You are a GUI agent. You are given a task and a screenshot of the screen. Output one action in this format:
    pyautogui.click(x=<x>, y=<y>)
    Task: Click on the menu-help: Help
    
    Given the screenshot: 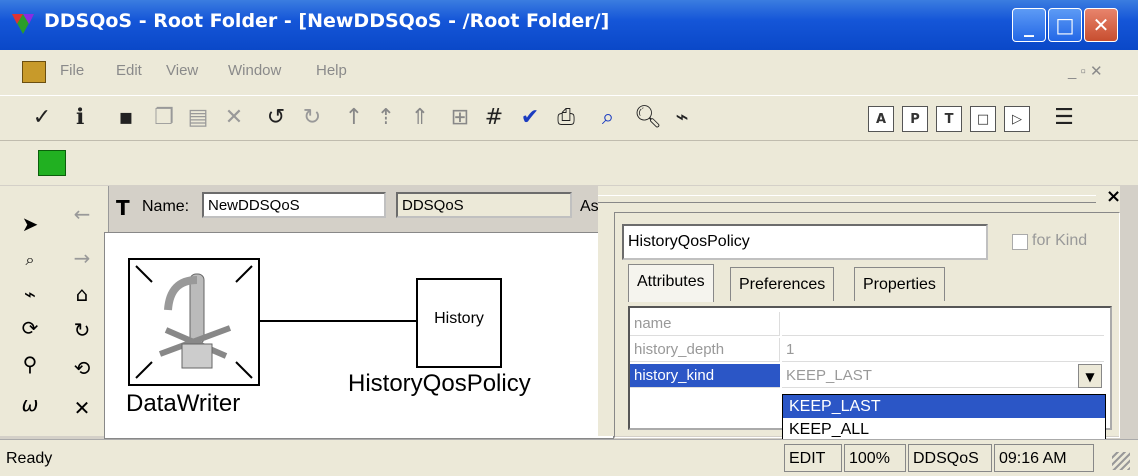 What is the action you would take?
    pyautogui.click(x=331, y=70)
    